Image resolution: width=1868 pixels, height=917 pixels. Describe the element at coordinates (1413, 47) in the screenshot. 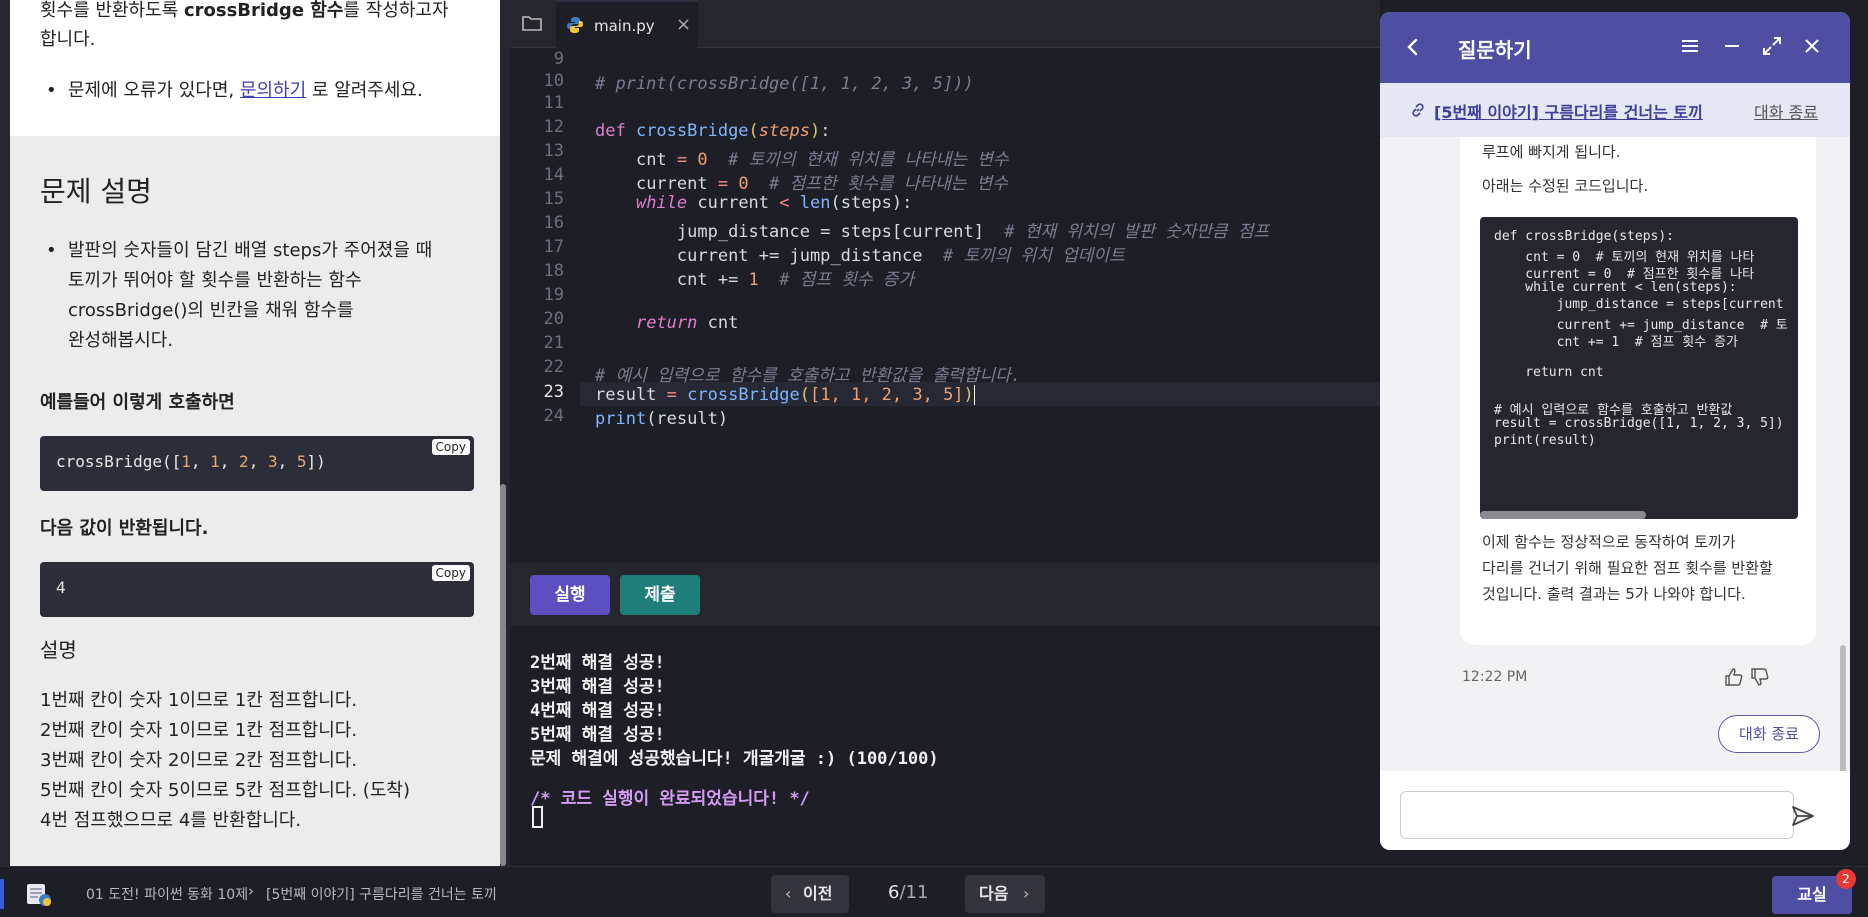

I see `back-icon` at that location.